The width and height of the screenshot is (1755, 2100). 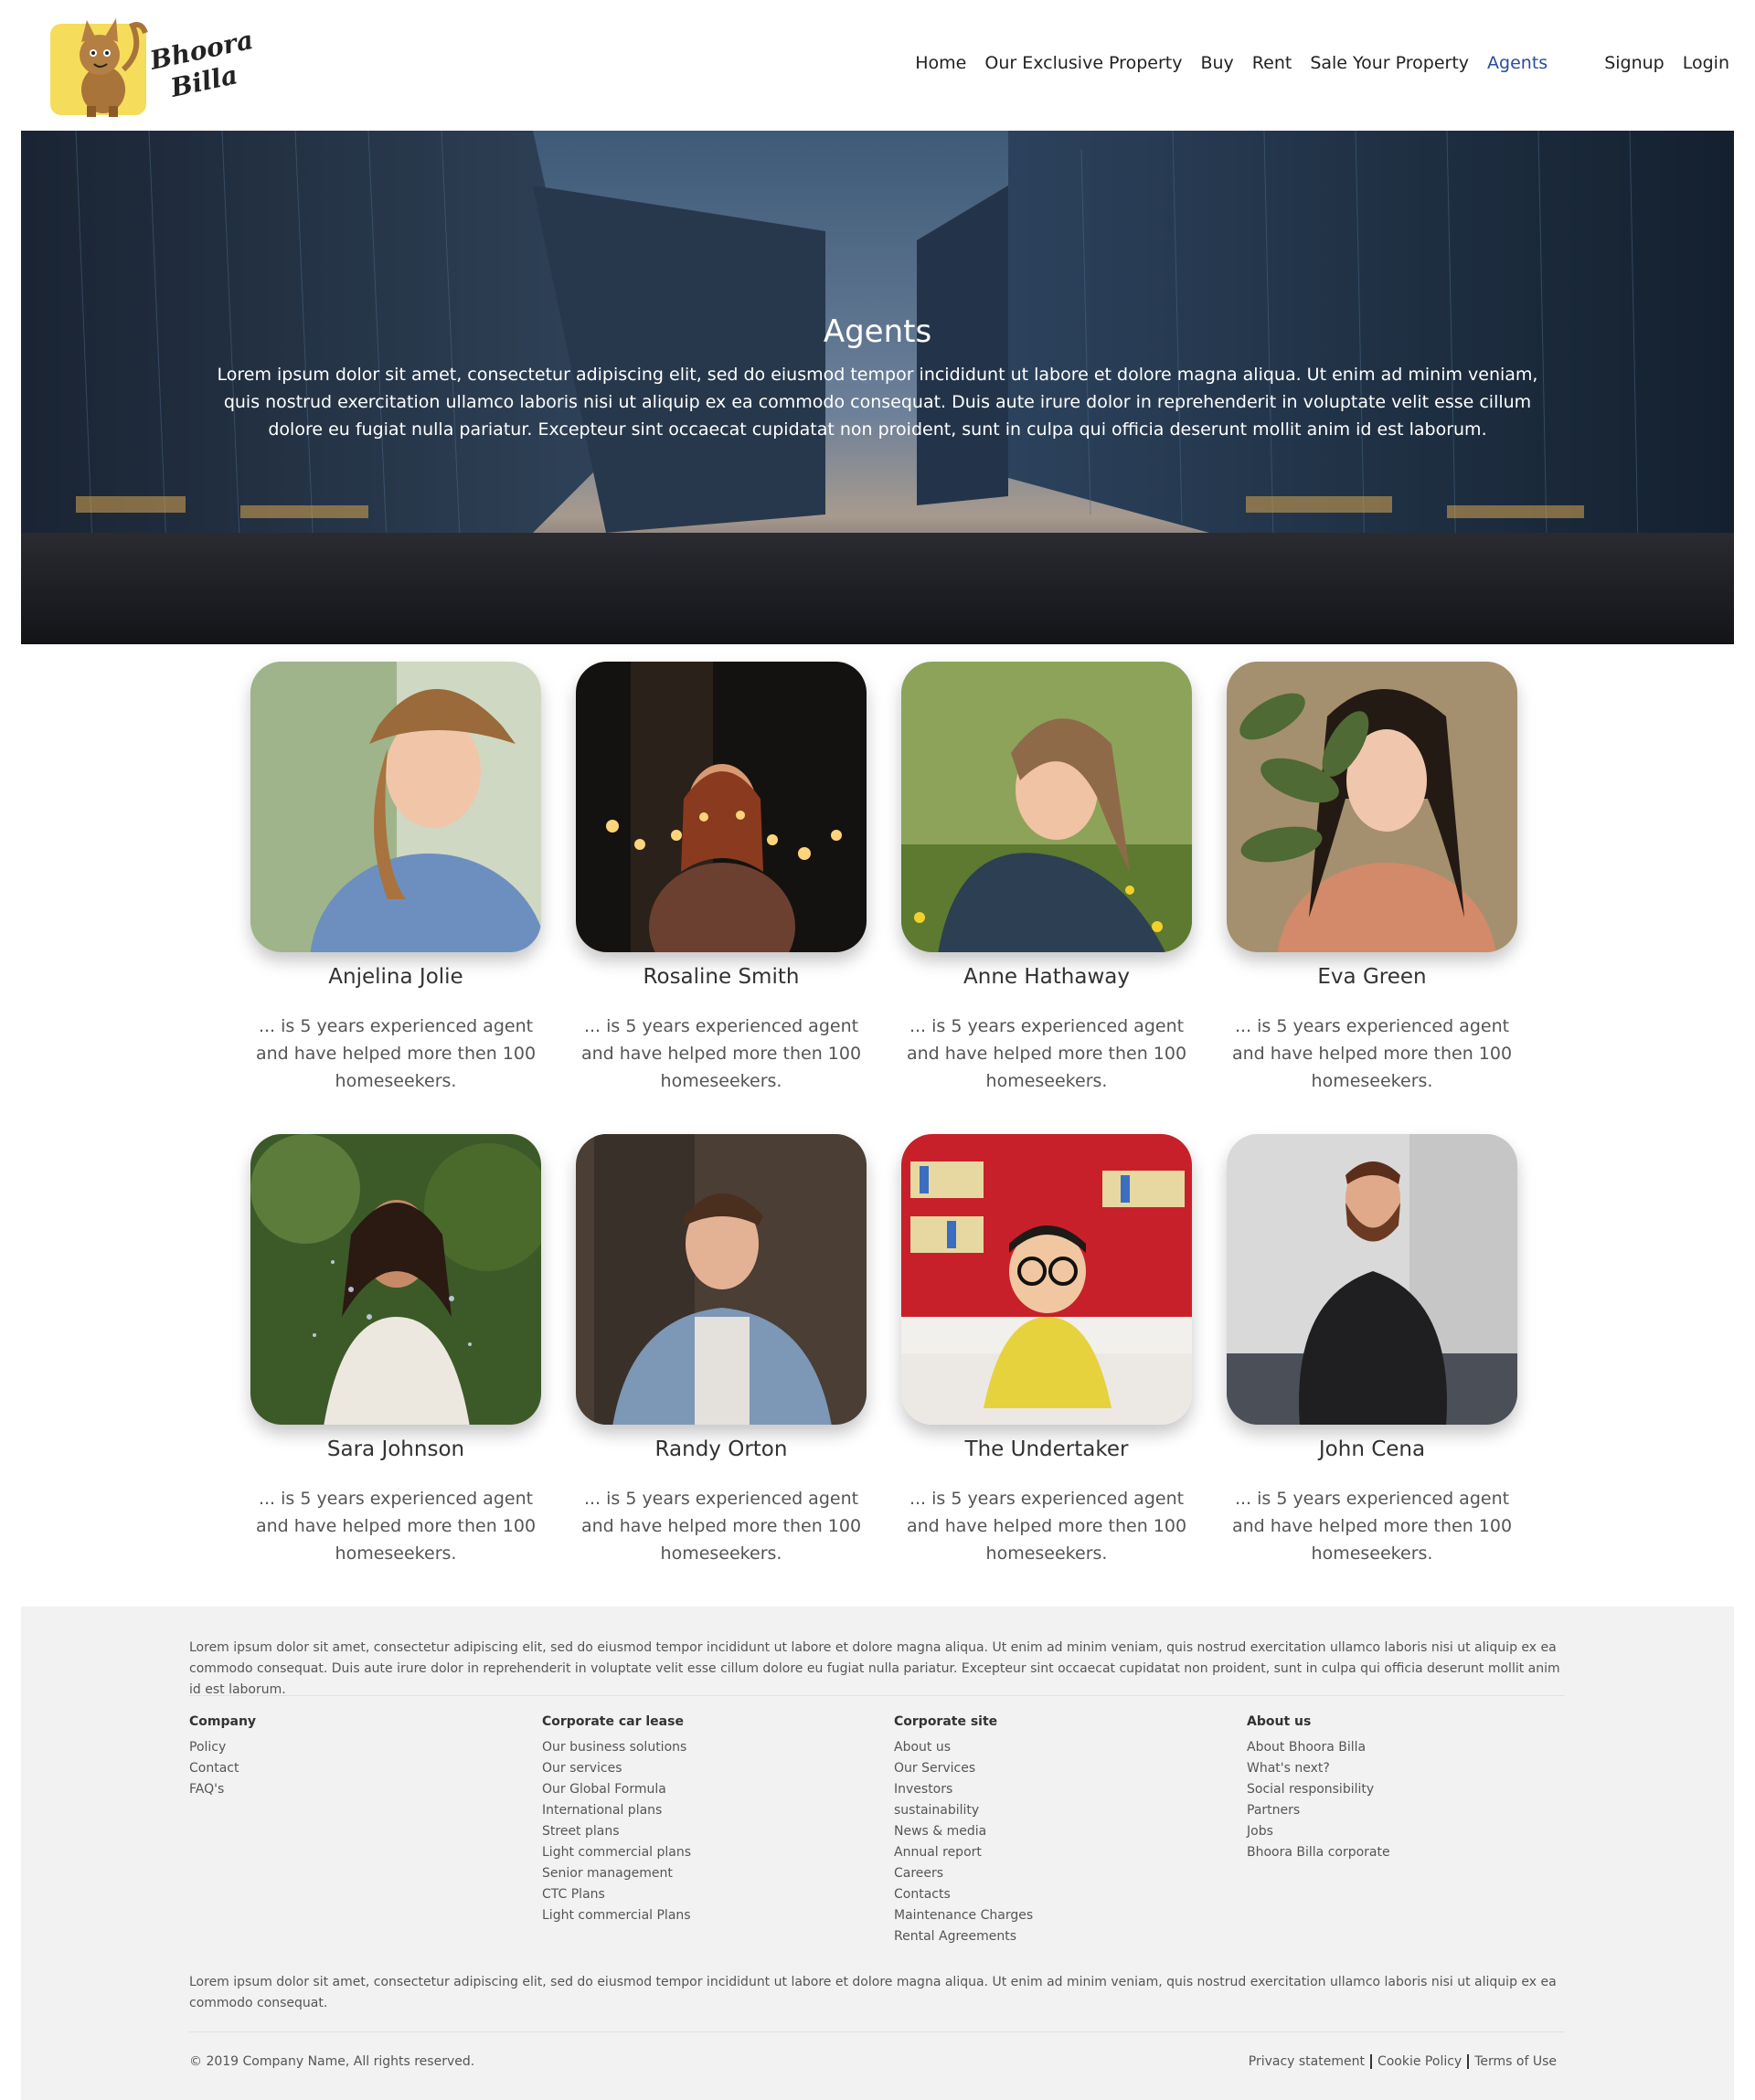 What do you see at coordinates (1412, 1768) in the screenshot?
I see `footer-link: What's next?` at bounding box center [1412, 1768].